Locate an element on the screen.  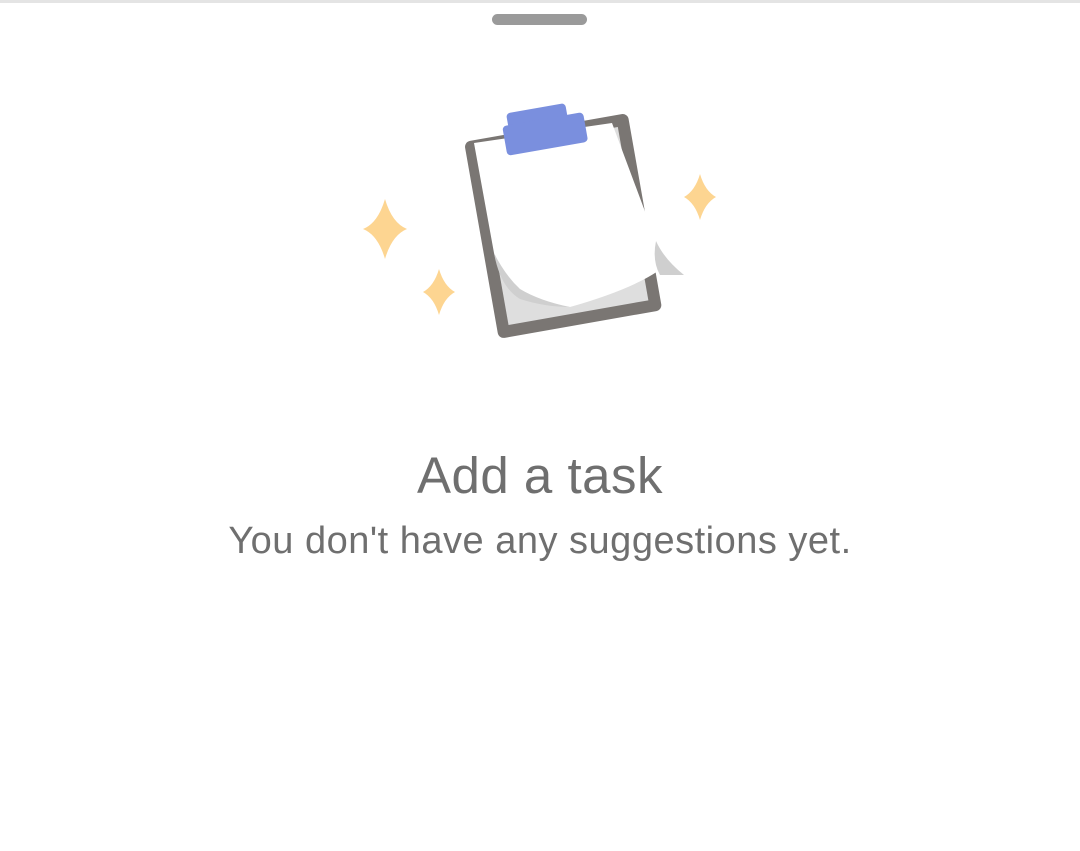
sparkle-small-right-icon is located at coordinates (700, 197).